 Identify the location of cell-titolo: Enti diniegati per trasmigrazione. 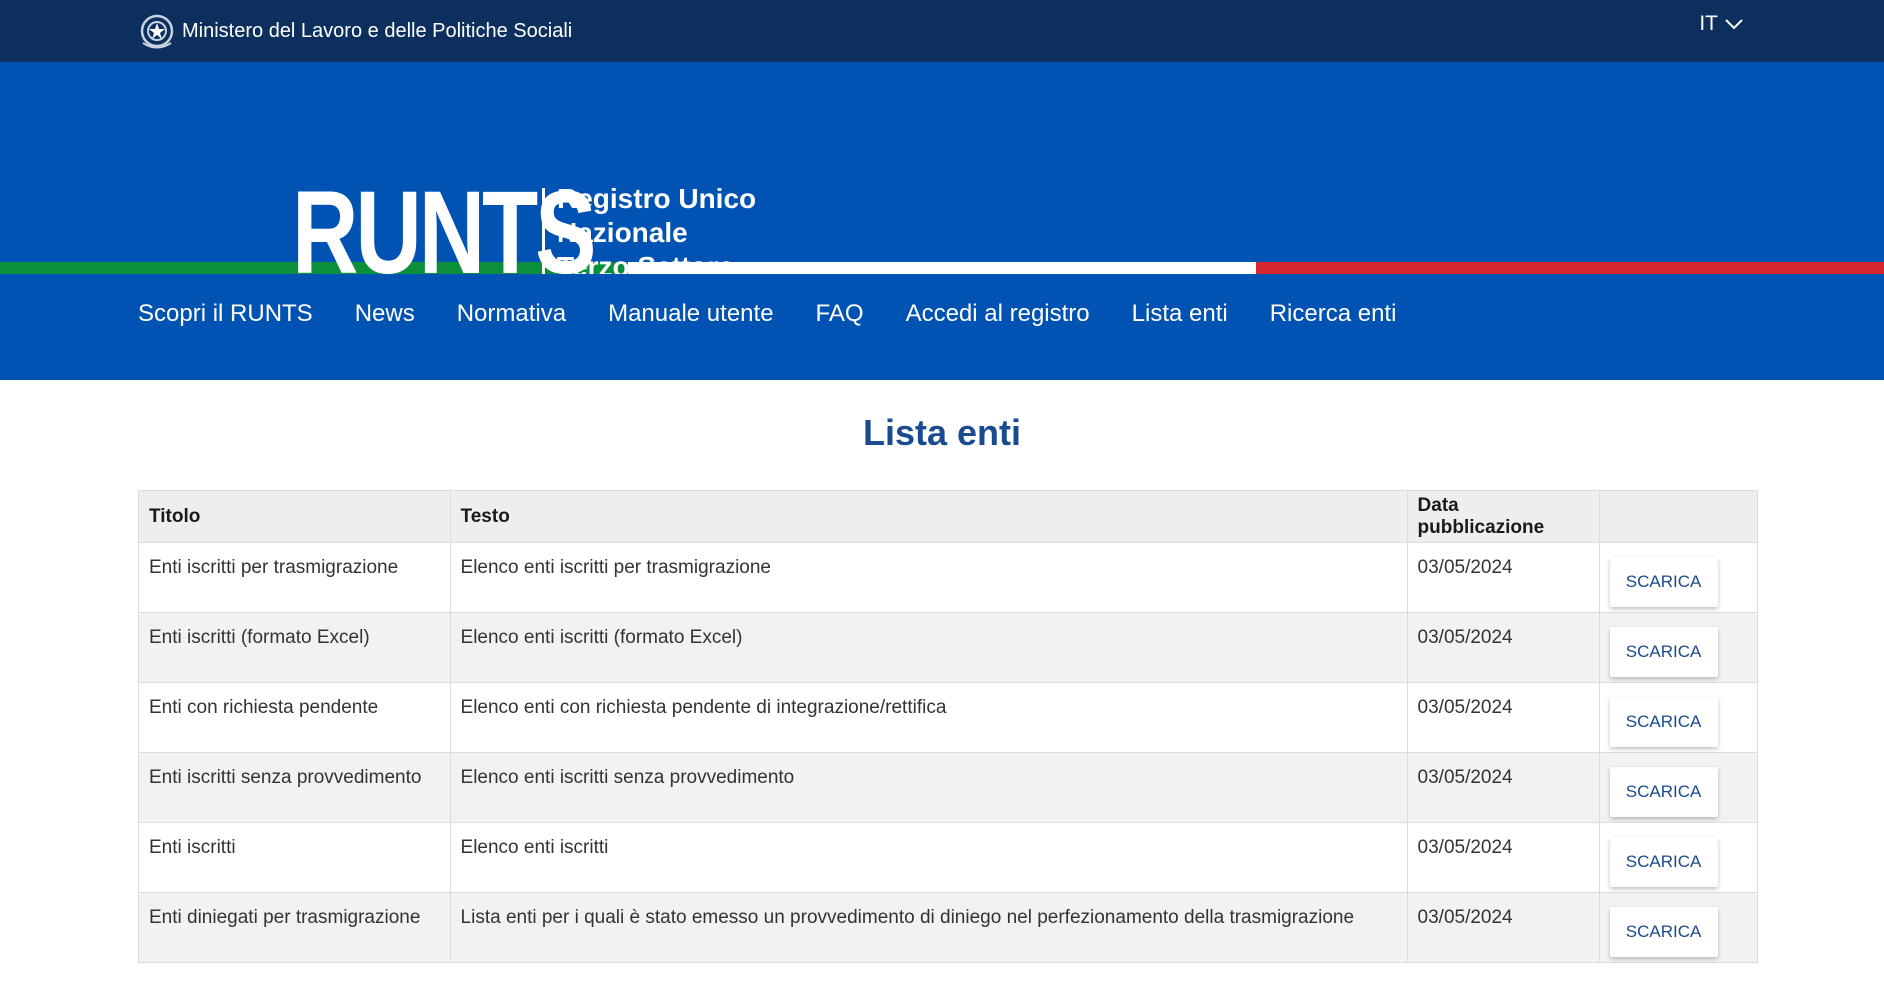
(294, 927).